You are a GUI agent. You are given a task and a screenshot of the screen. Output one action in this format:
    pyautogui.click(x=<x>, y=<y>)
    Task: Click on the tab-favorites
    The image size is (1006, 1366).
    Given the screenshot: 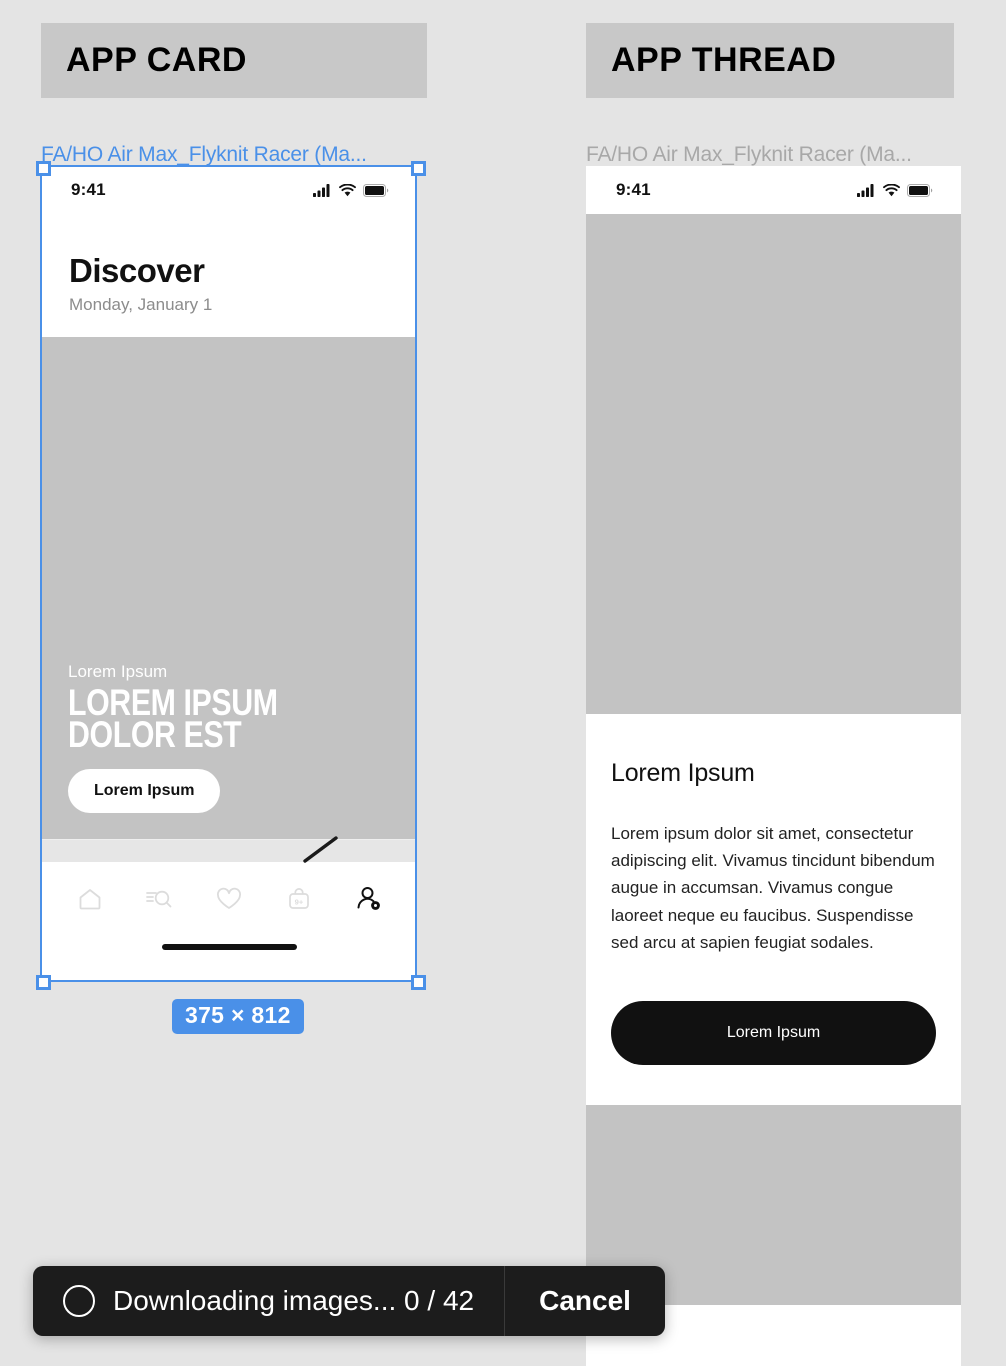 What is the action you would take?
    pyautogui.click(x=229, y=899)
    